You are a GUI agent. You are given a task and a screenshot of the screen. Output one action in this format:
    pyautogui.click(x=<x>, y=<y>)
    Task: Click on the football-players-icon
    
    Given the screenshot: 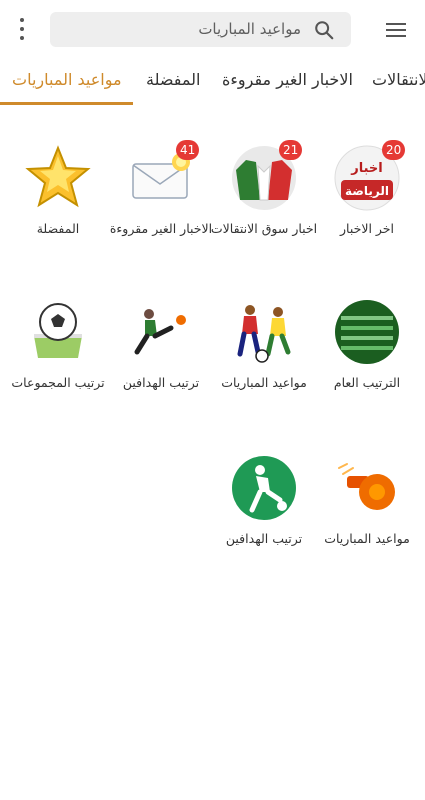 What is the action you would take?
    pyautogui.click(x=264, y=334)
    